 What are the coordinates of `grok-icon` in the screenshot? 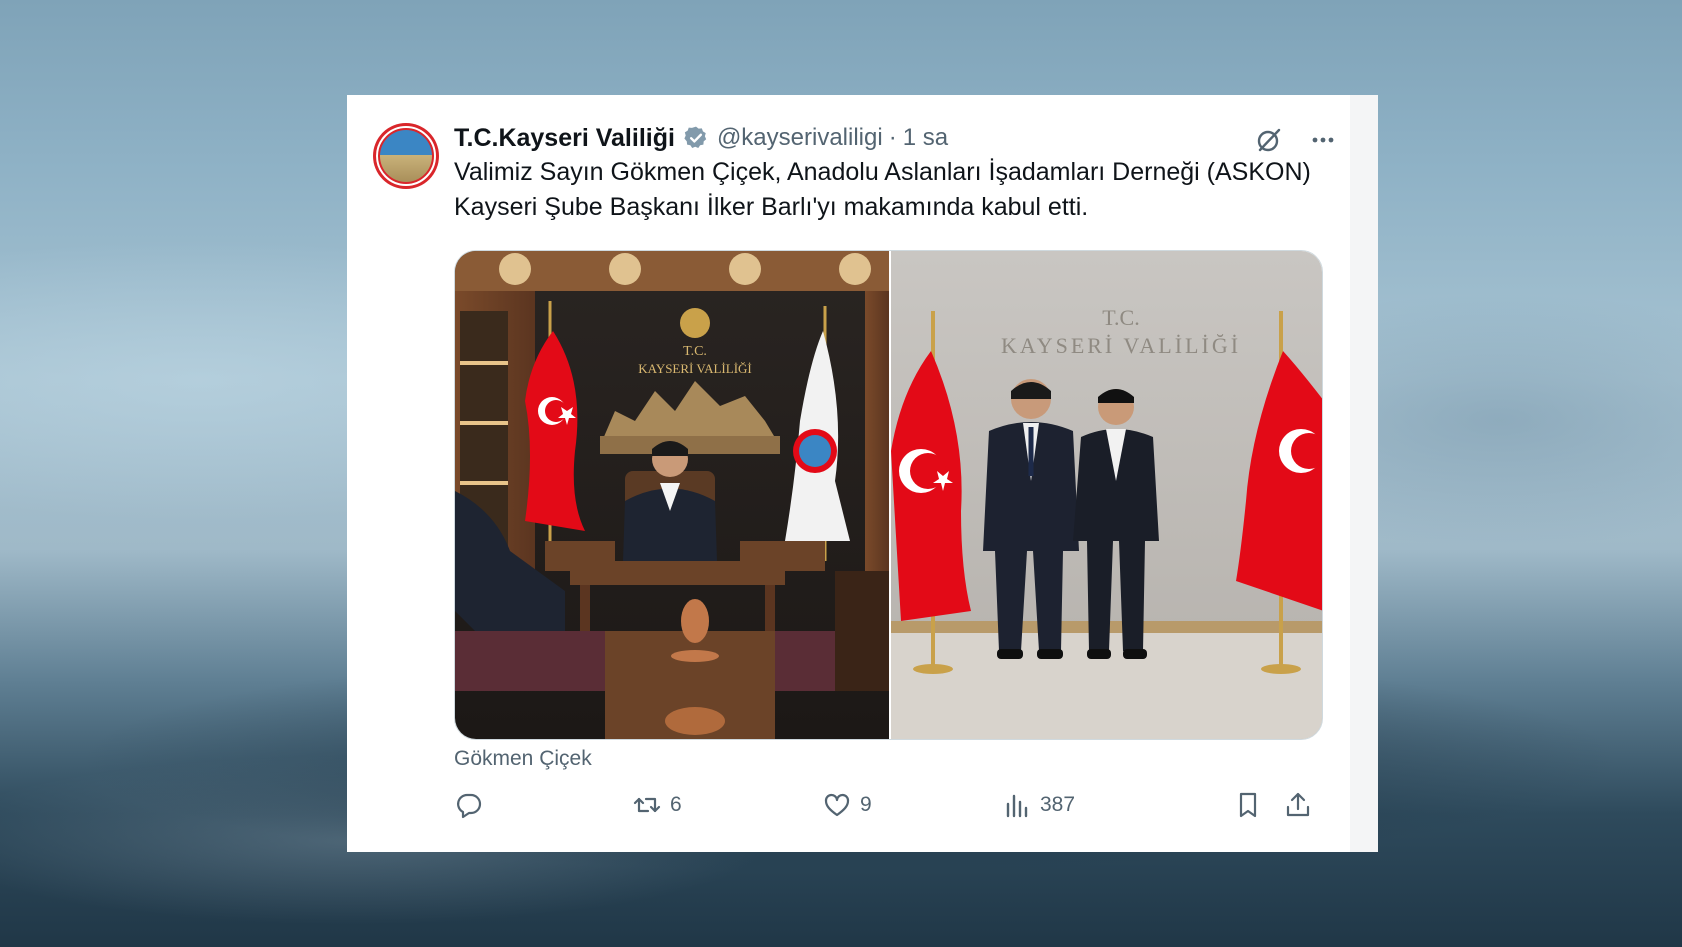 It's located at (1269, 140).